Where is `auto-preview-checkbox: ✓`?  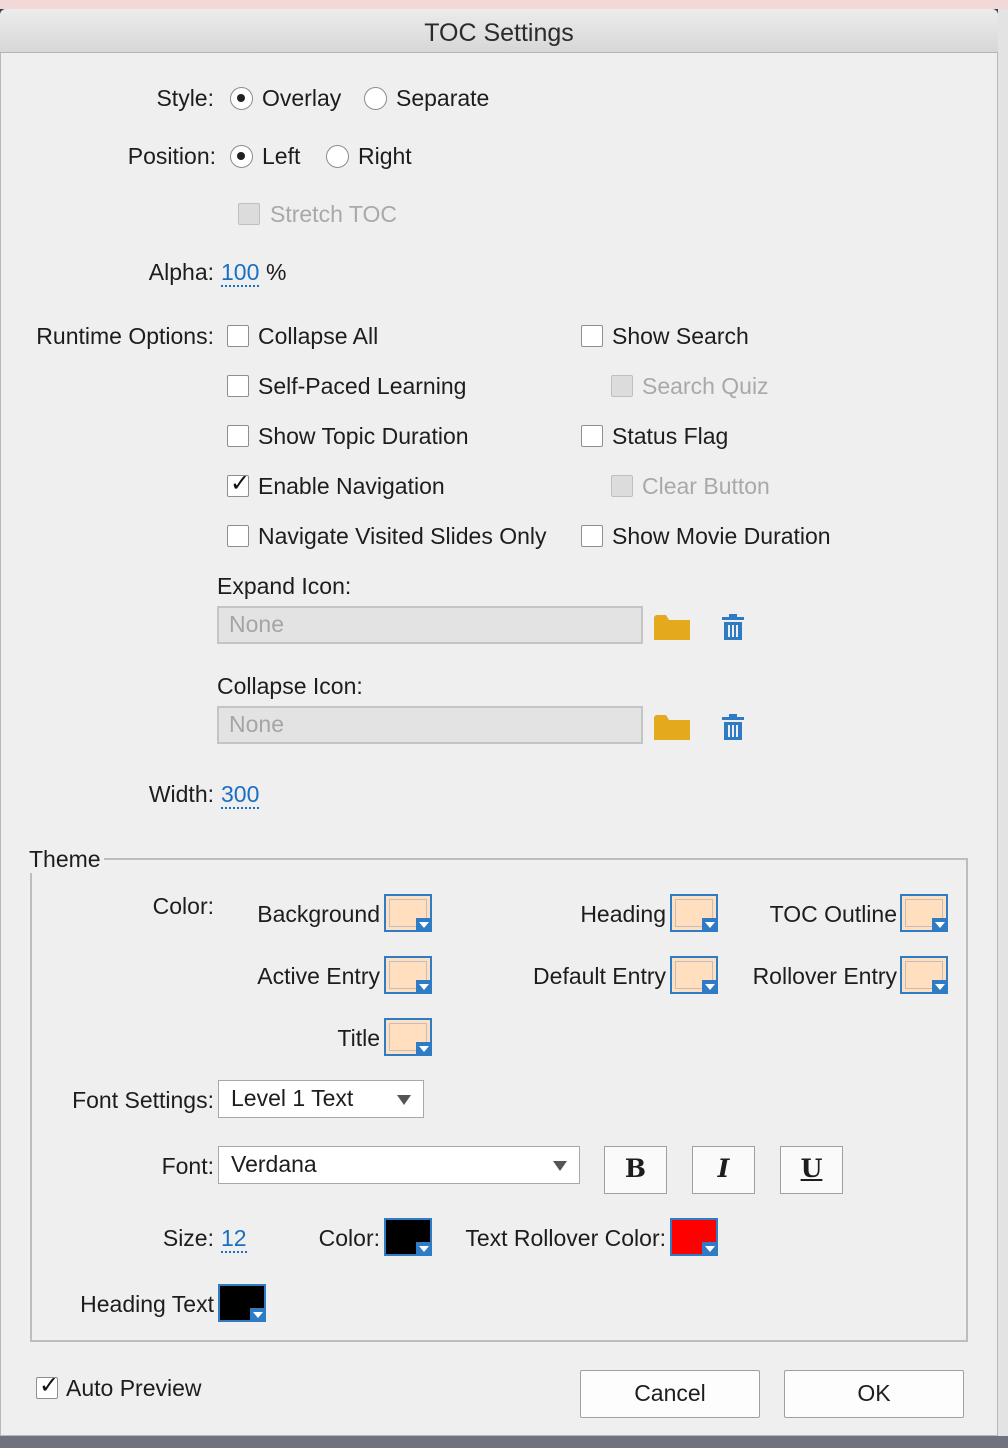
auto-preview-checkbox: ✓ is located at coordinates (47, 1386).